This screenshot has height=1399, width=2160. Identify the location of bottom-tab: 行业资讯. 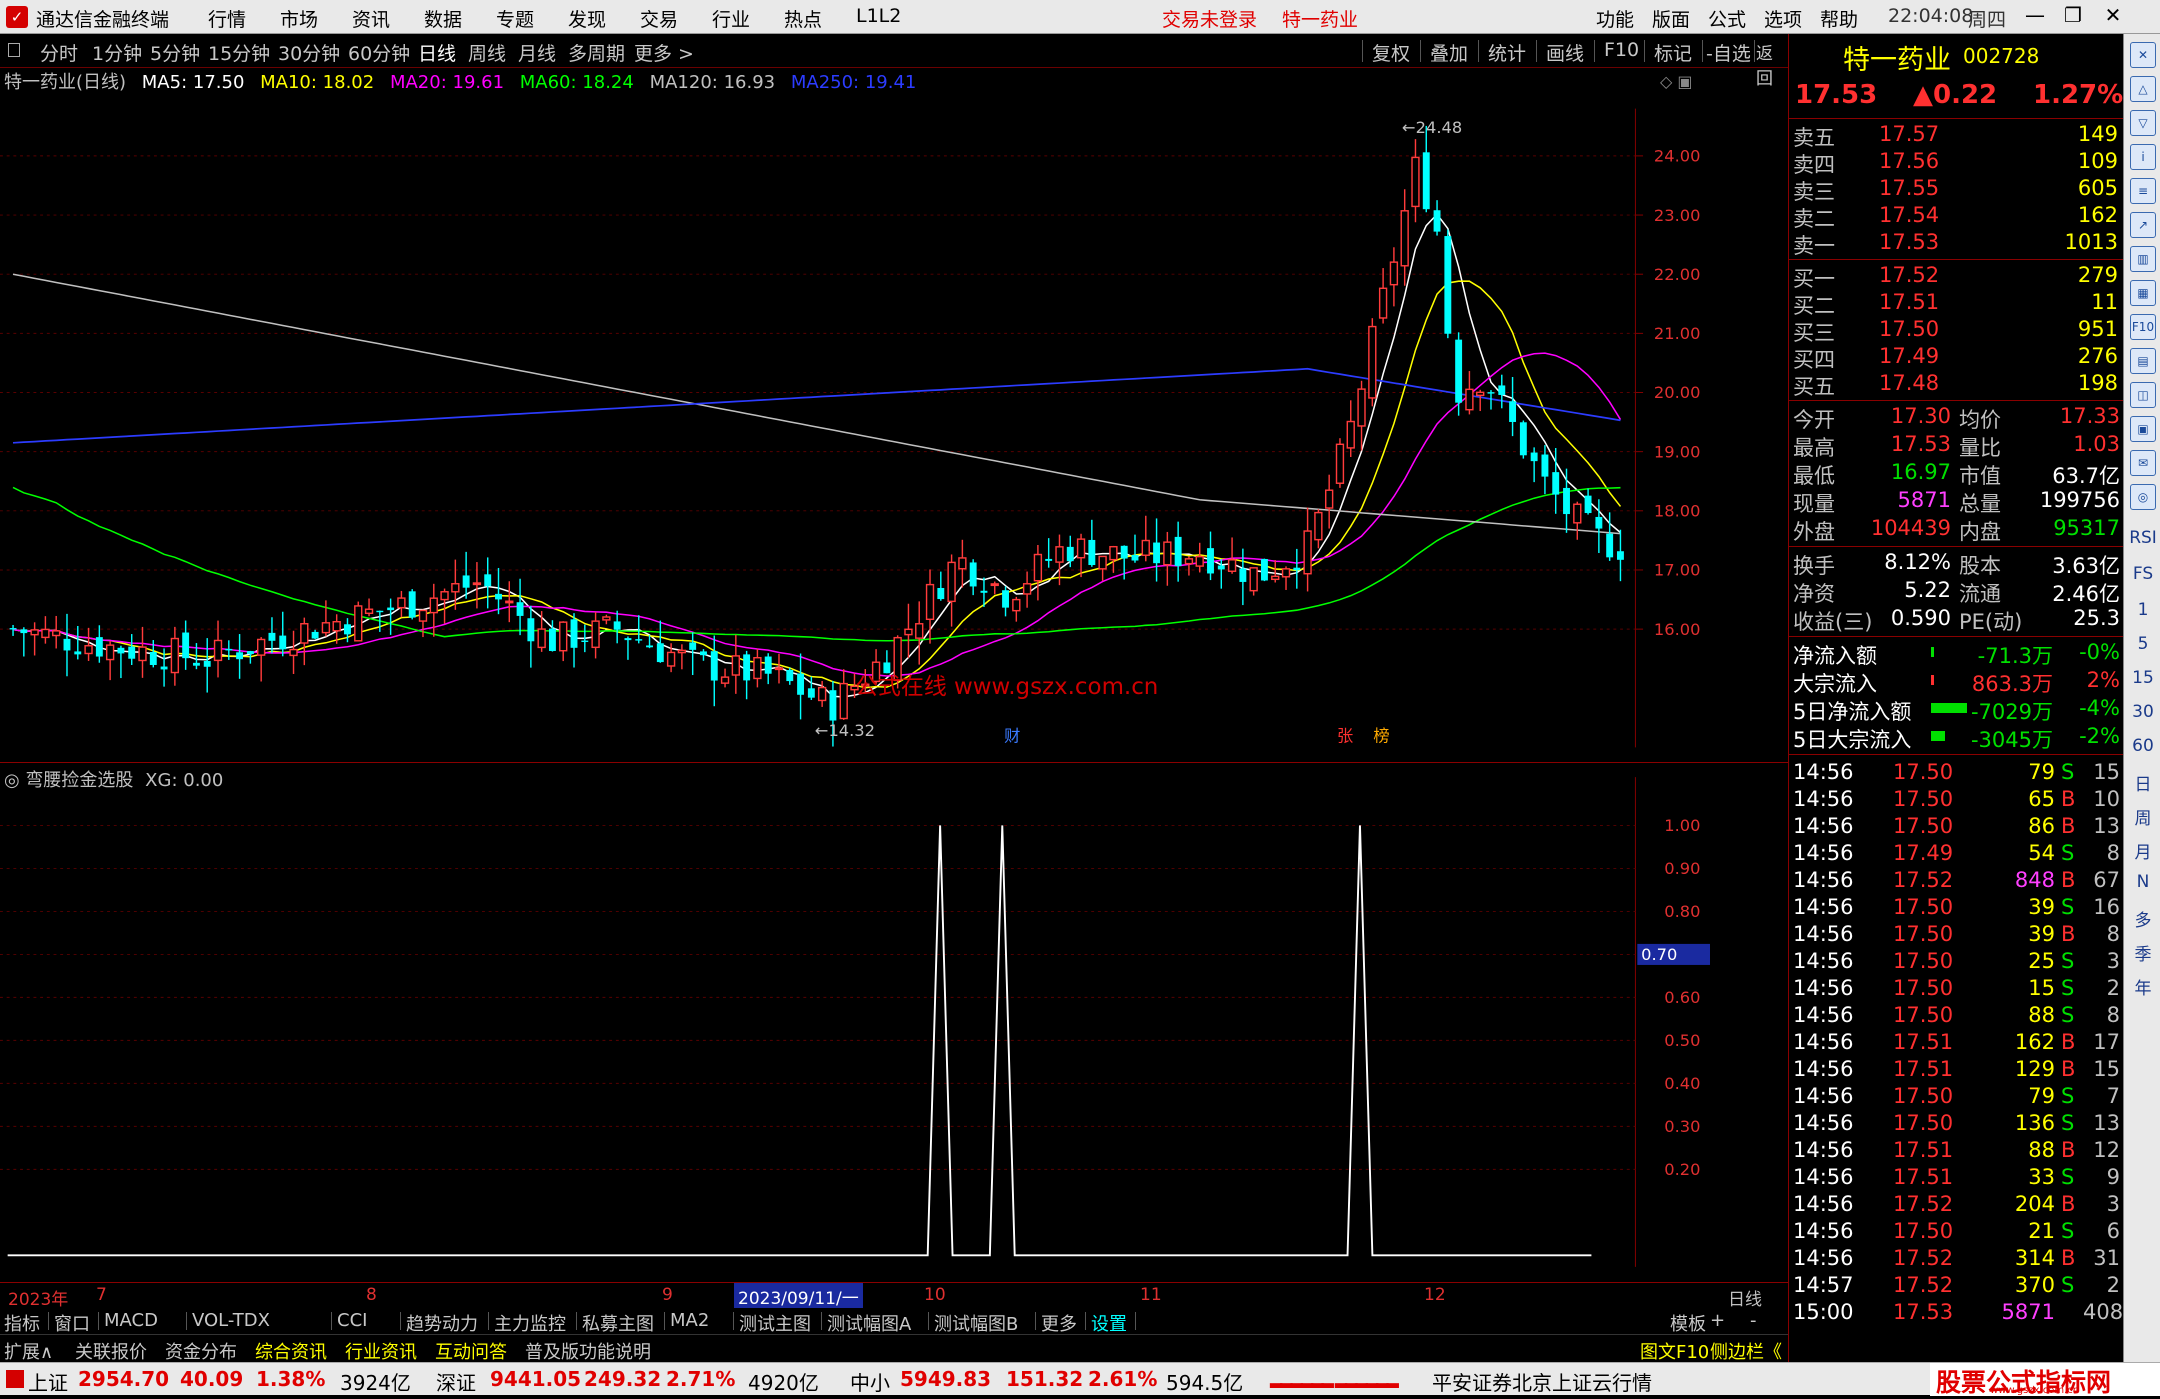
(381, 1351).